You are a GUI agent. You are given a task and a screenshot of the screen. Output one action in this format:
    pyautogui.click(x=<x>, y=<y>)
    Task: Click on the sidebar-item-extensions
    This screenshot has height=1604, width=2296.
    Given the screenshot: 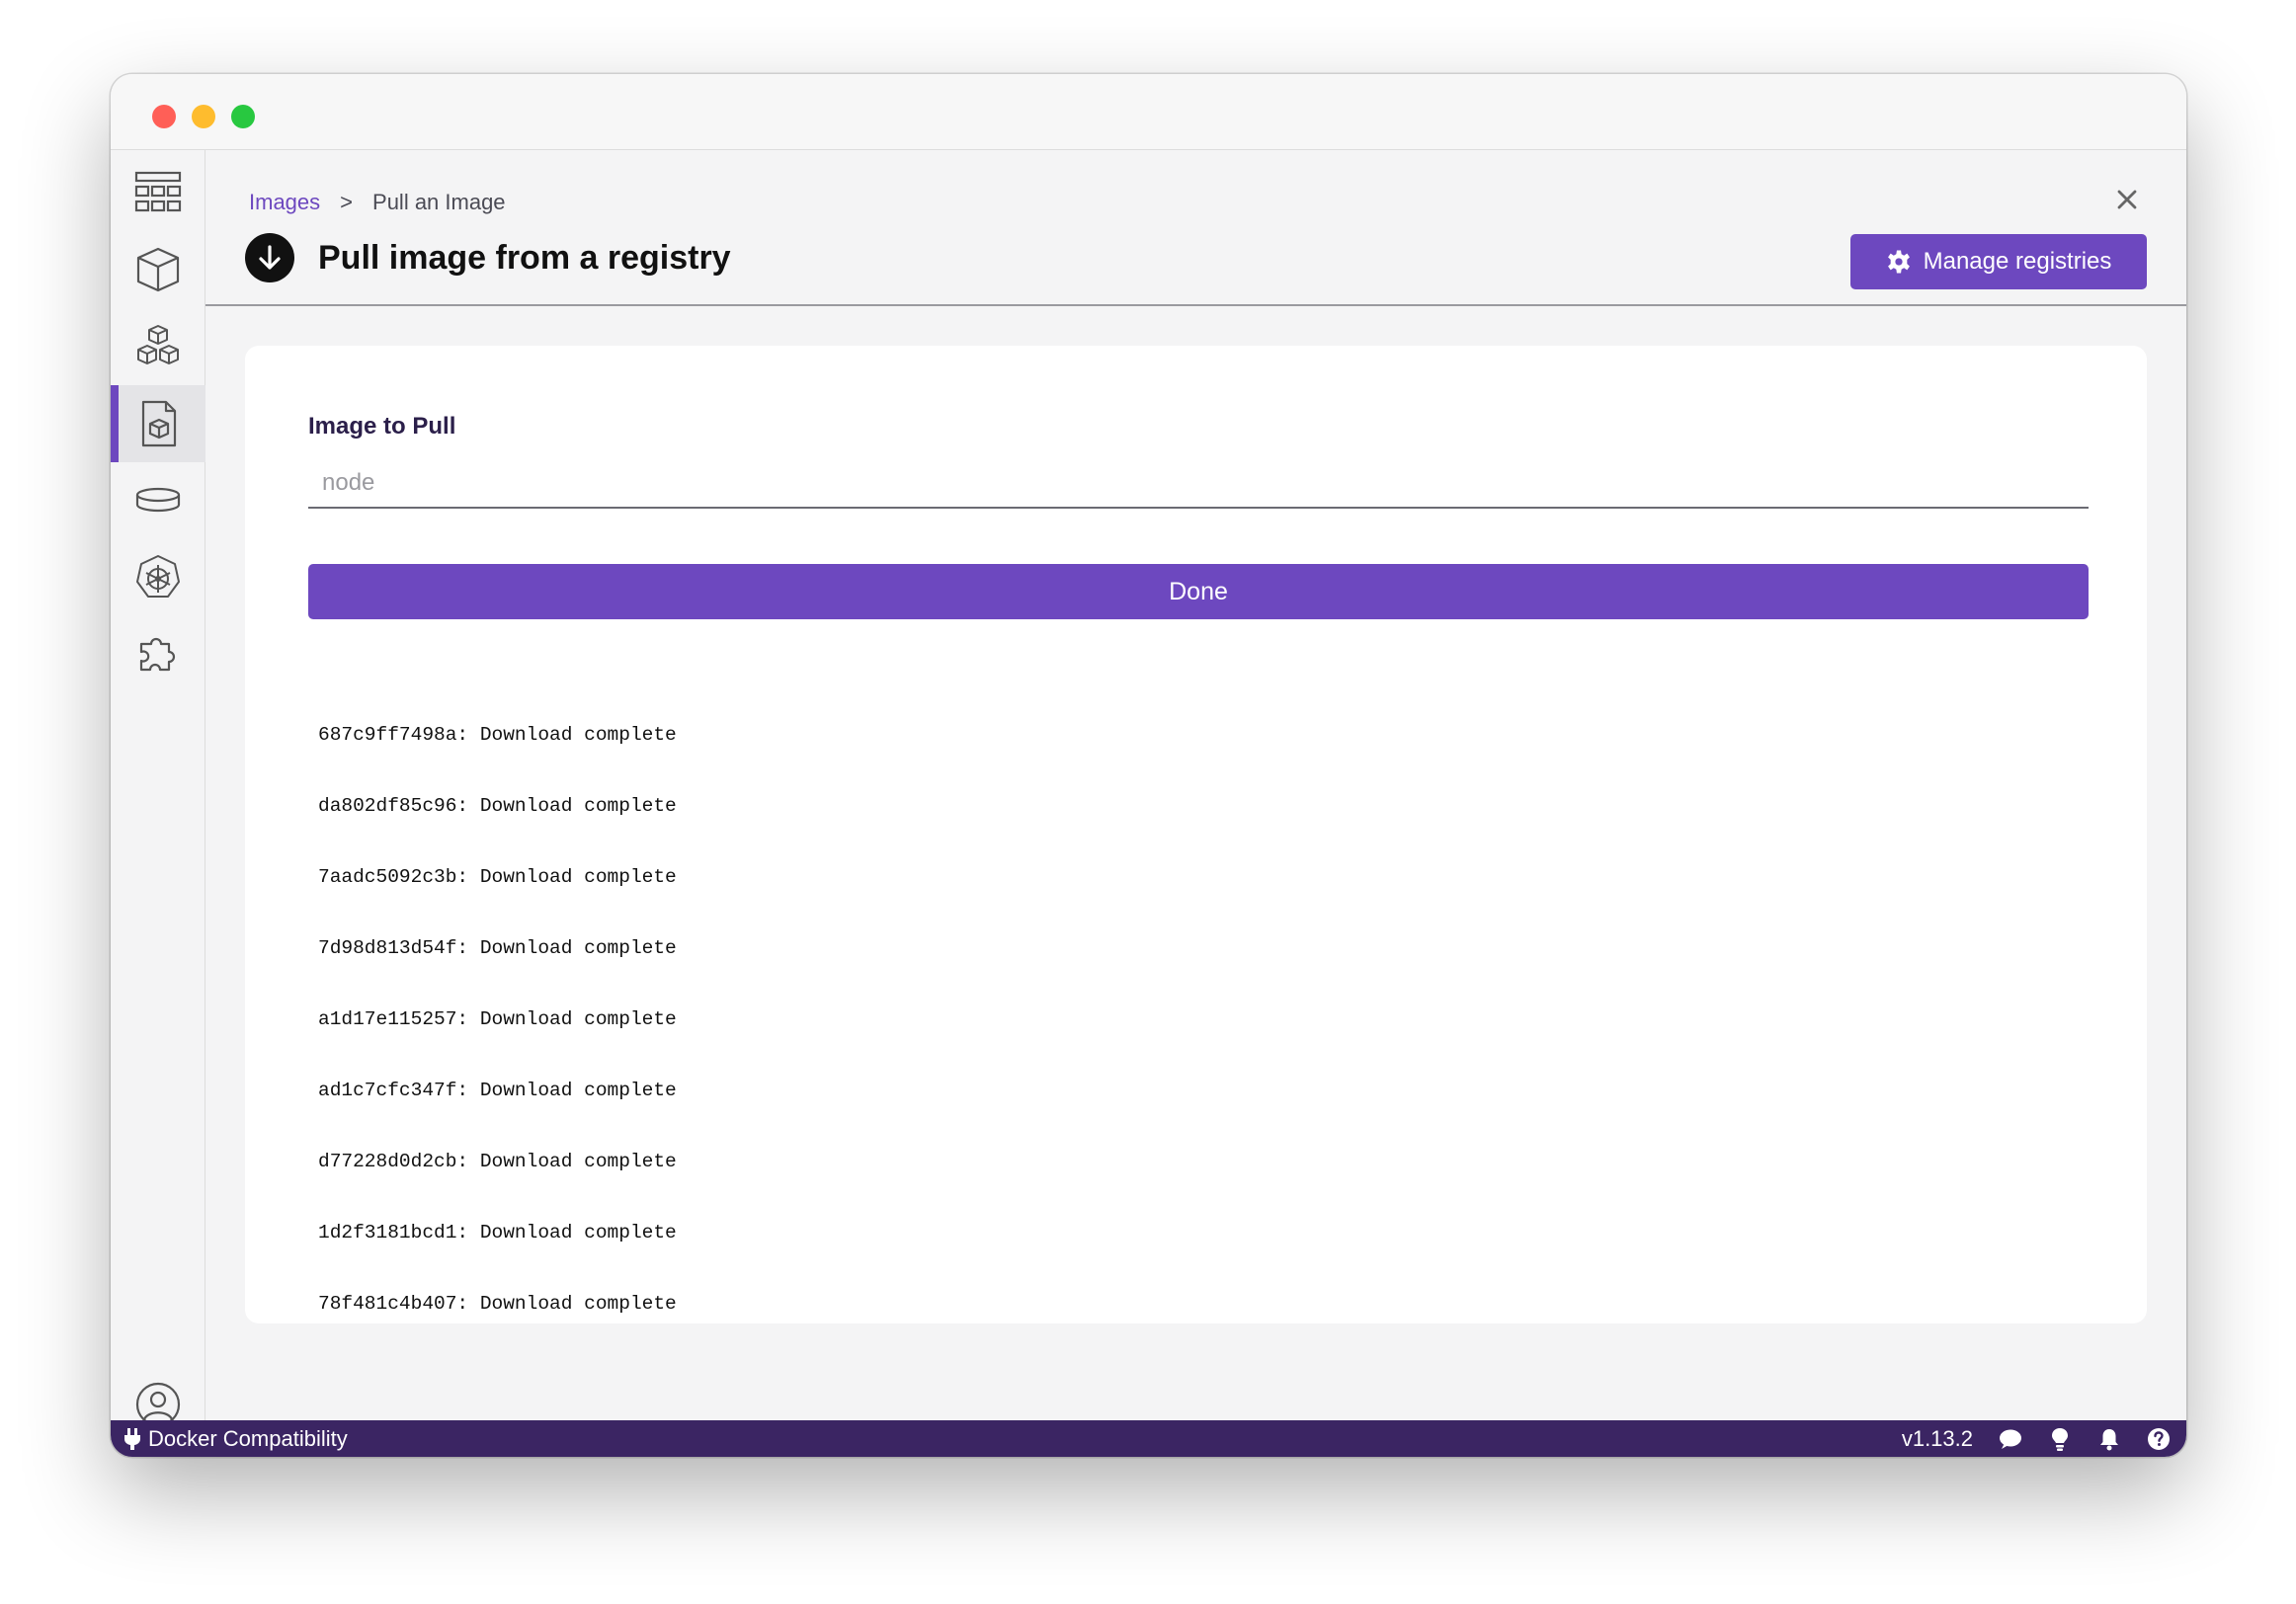 What is the action you would take?
    pyautogui.click(x=158, y=654)
    